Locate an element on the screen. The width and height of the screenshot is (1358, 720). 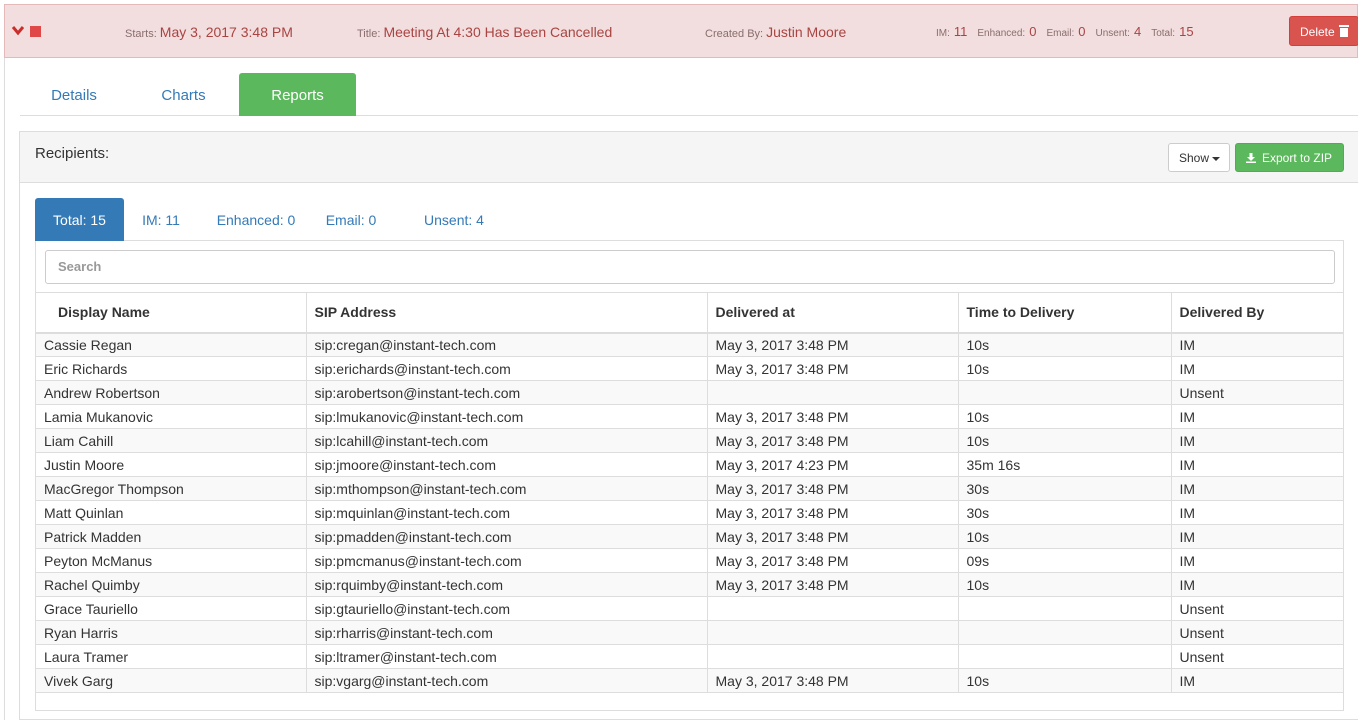
cell-sip-address: sip:arobertson@instant-tech.com is located at coordinates (507, 392).